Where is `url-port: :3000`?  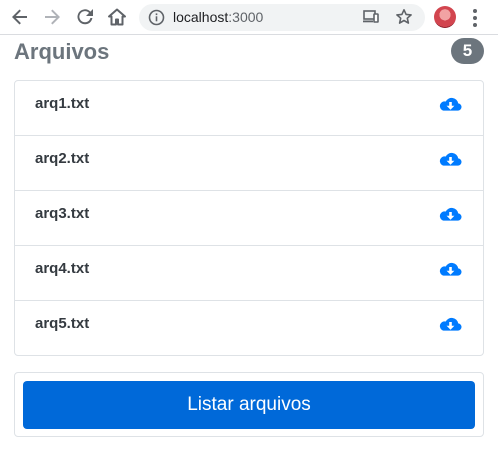
url-port: :3000 is located at coordinates (246, 17).